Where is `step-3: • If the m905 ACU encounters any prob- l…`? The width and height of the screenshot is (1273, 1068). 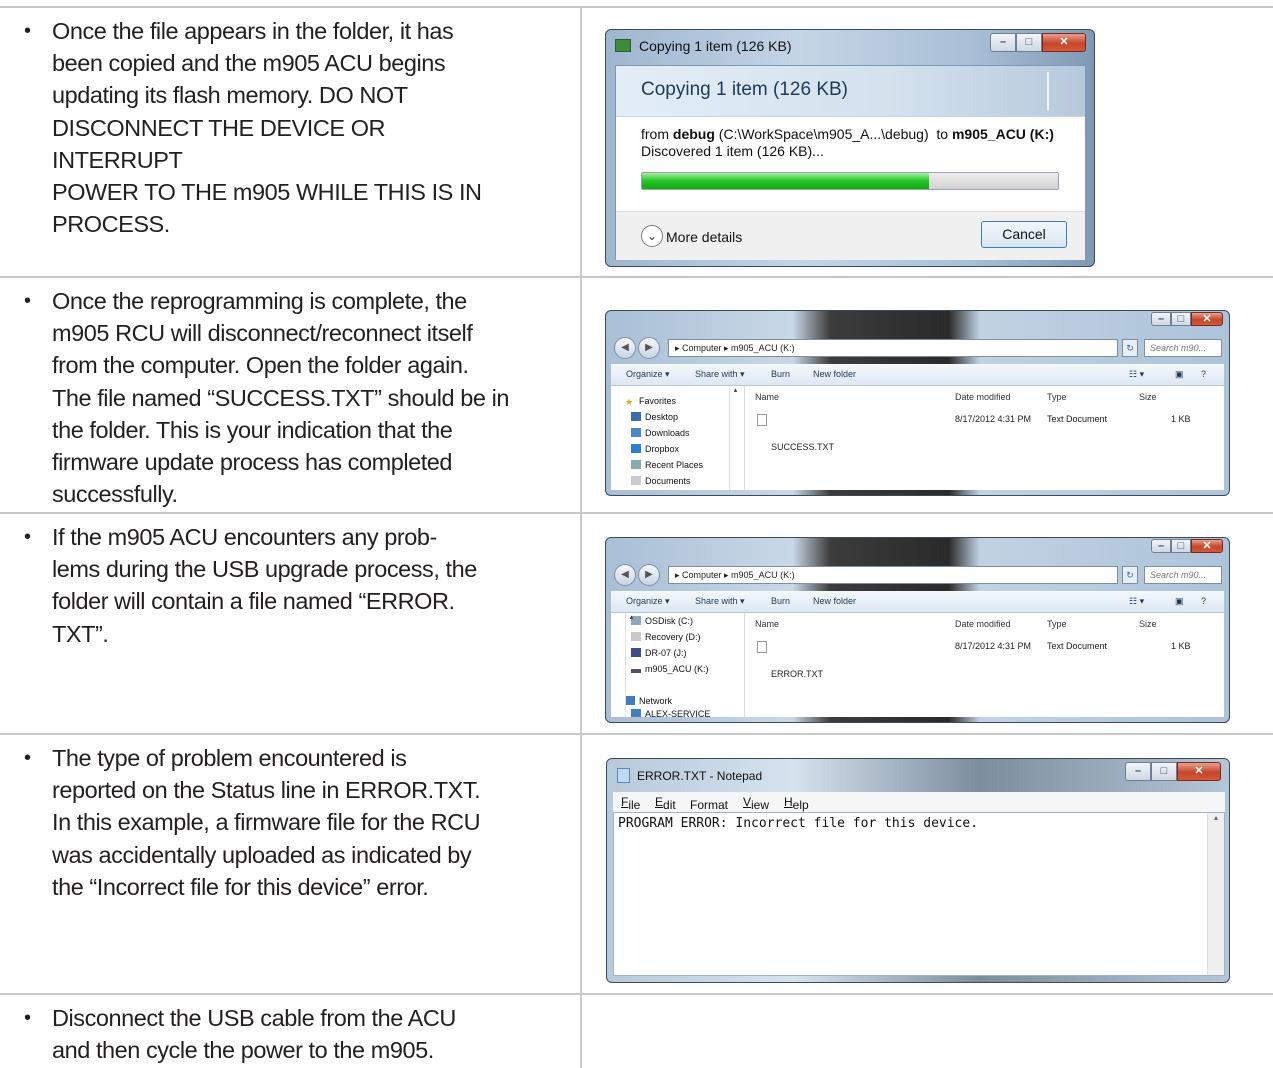
step-3: • If the m905 ACU encounters any prob- l… is located at coordinates (270, 585).